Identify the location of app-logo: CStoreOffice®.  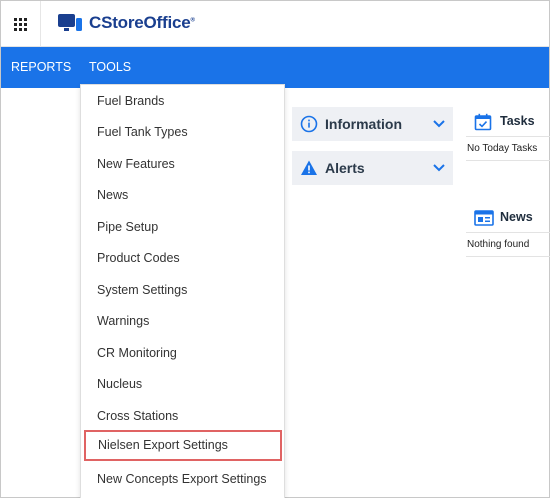
(126, 23).